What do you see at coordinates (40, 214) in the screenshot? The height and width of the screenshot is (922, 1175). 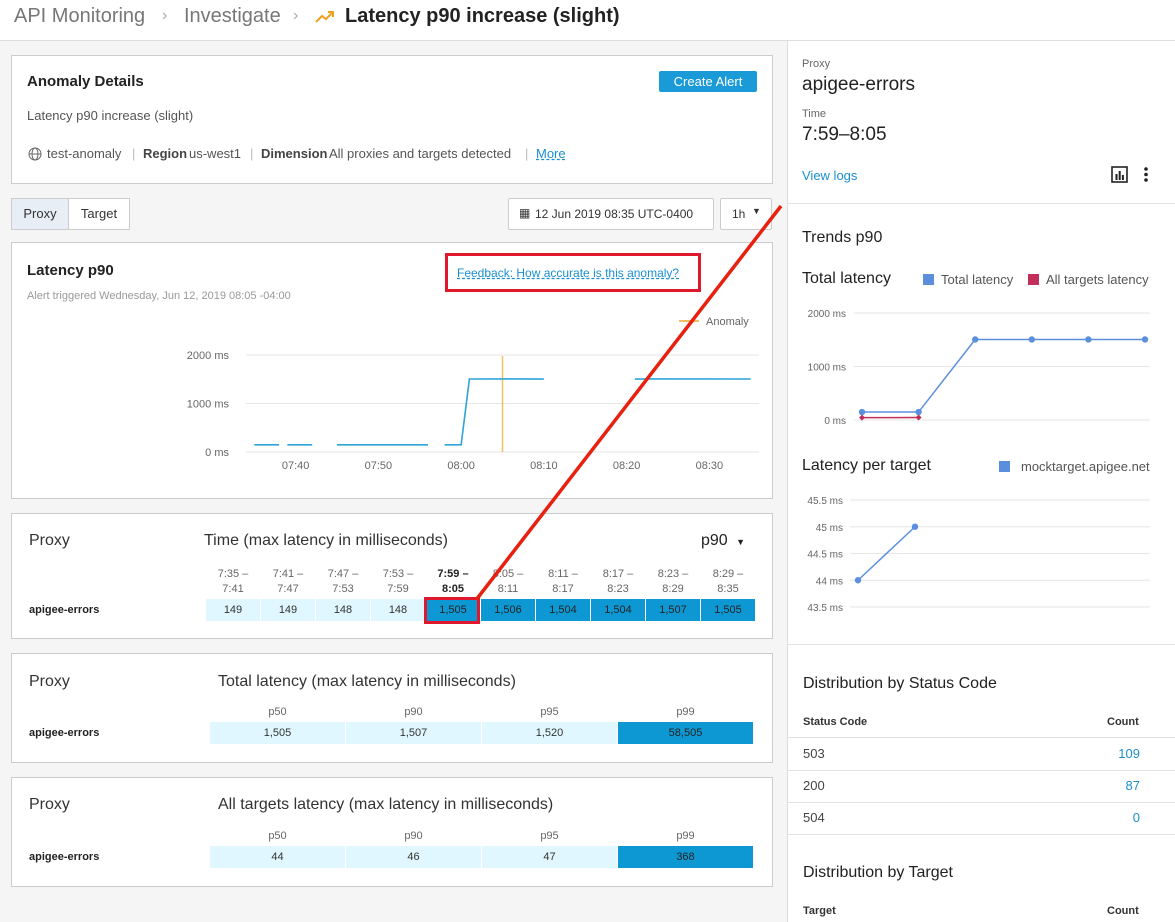 I see `tab-proxy: Proxy` at bounding box center [40, 214].